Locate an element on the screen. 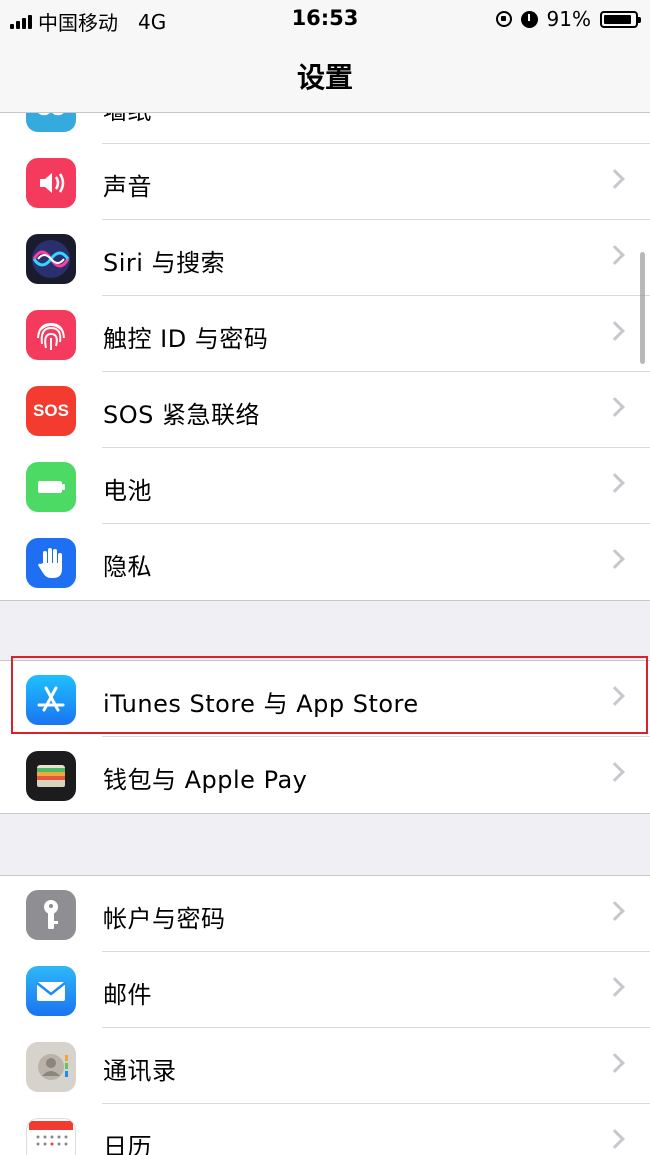 This screenshot has height=1155, width=650. settings-row-wallet: 钱包与 Apple Pay is located at coordinates (325, 775).